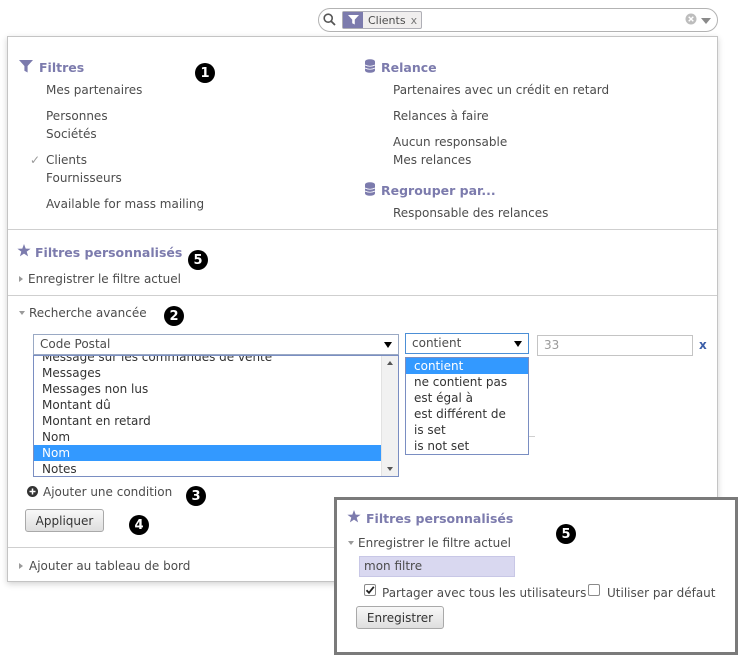 Image resolution: width=742 pixels, height=664 pixels. I want to click on operator-option: is set, so click(467, 430).